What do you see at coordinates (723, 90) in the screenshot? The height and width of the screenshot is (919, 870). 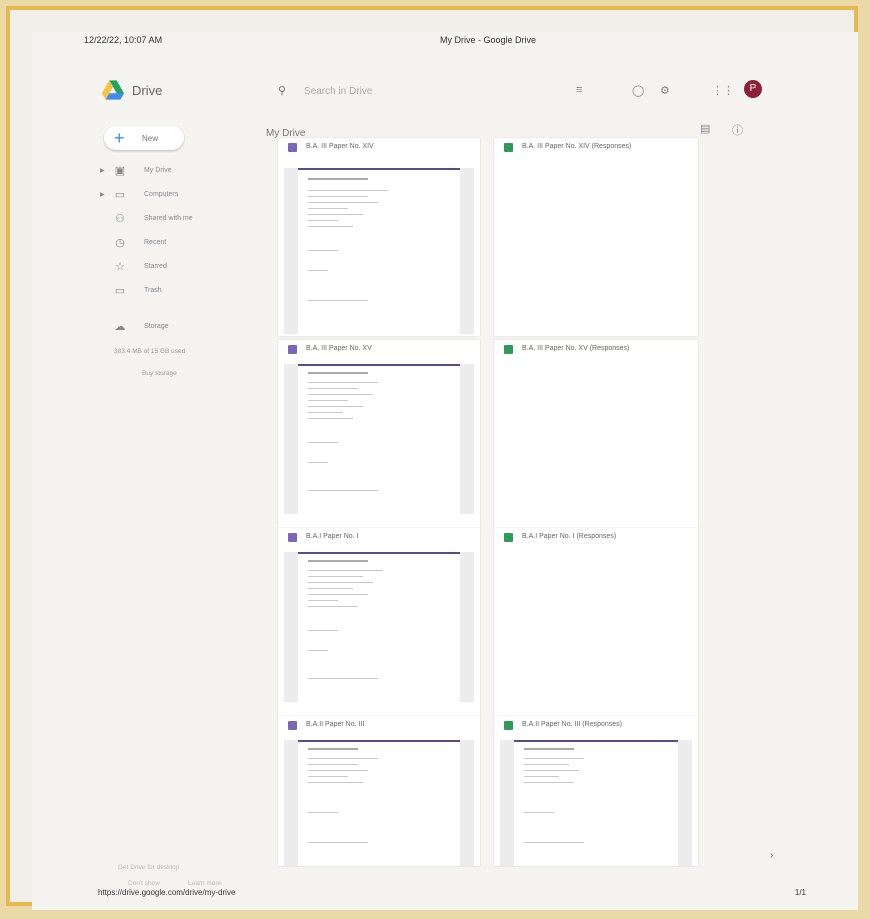 I see `apps-grid-icon: ⋮⋮` at bounding box center [723, 90].